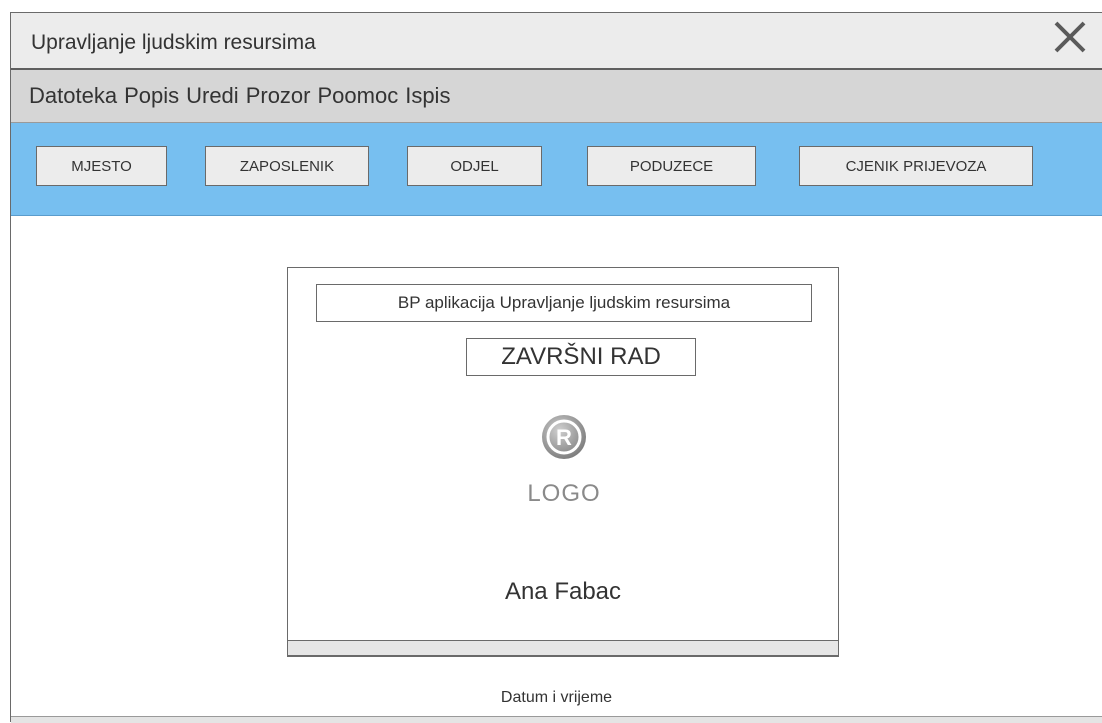 The width and height of the screenshot is (1102, 723). I want to click on menu-bar: Datoteka Popis Uredi Prozor Poomoc Ispis, so click(556, 96).